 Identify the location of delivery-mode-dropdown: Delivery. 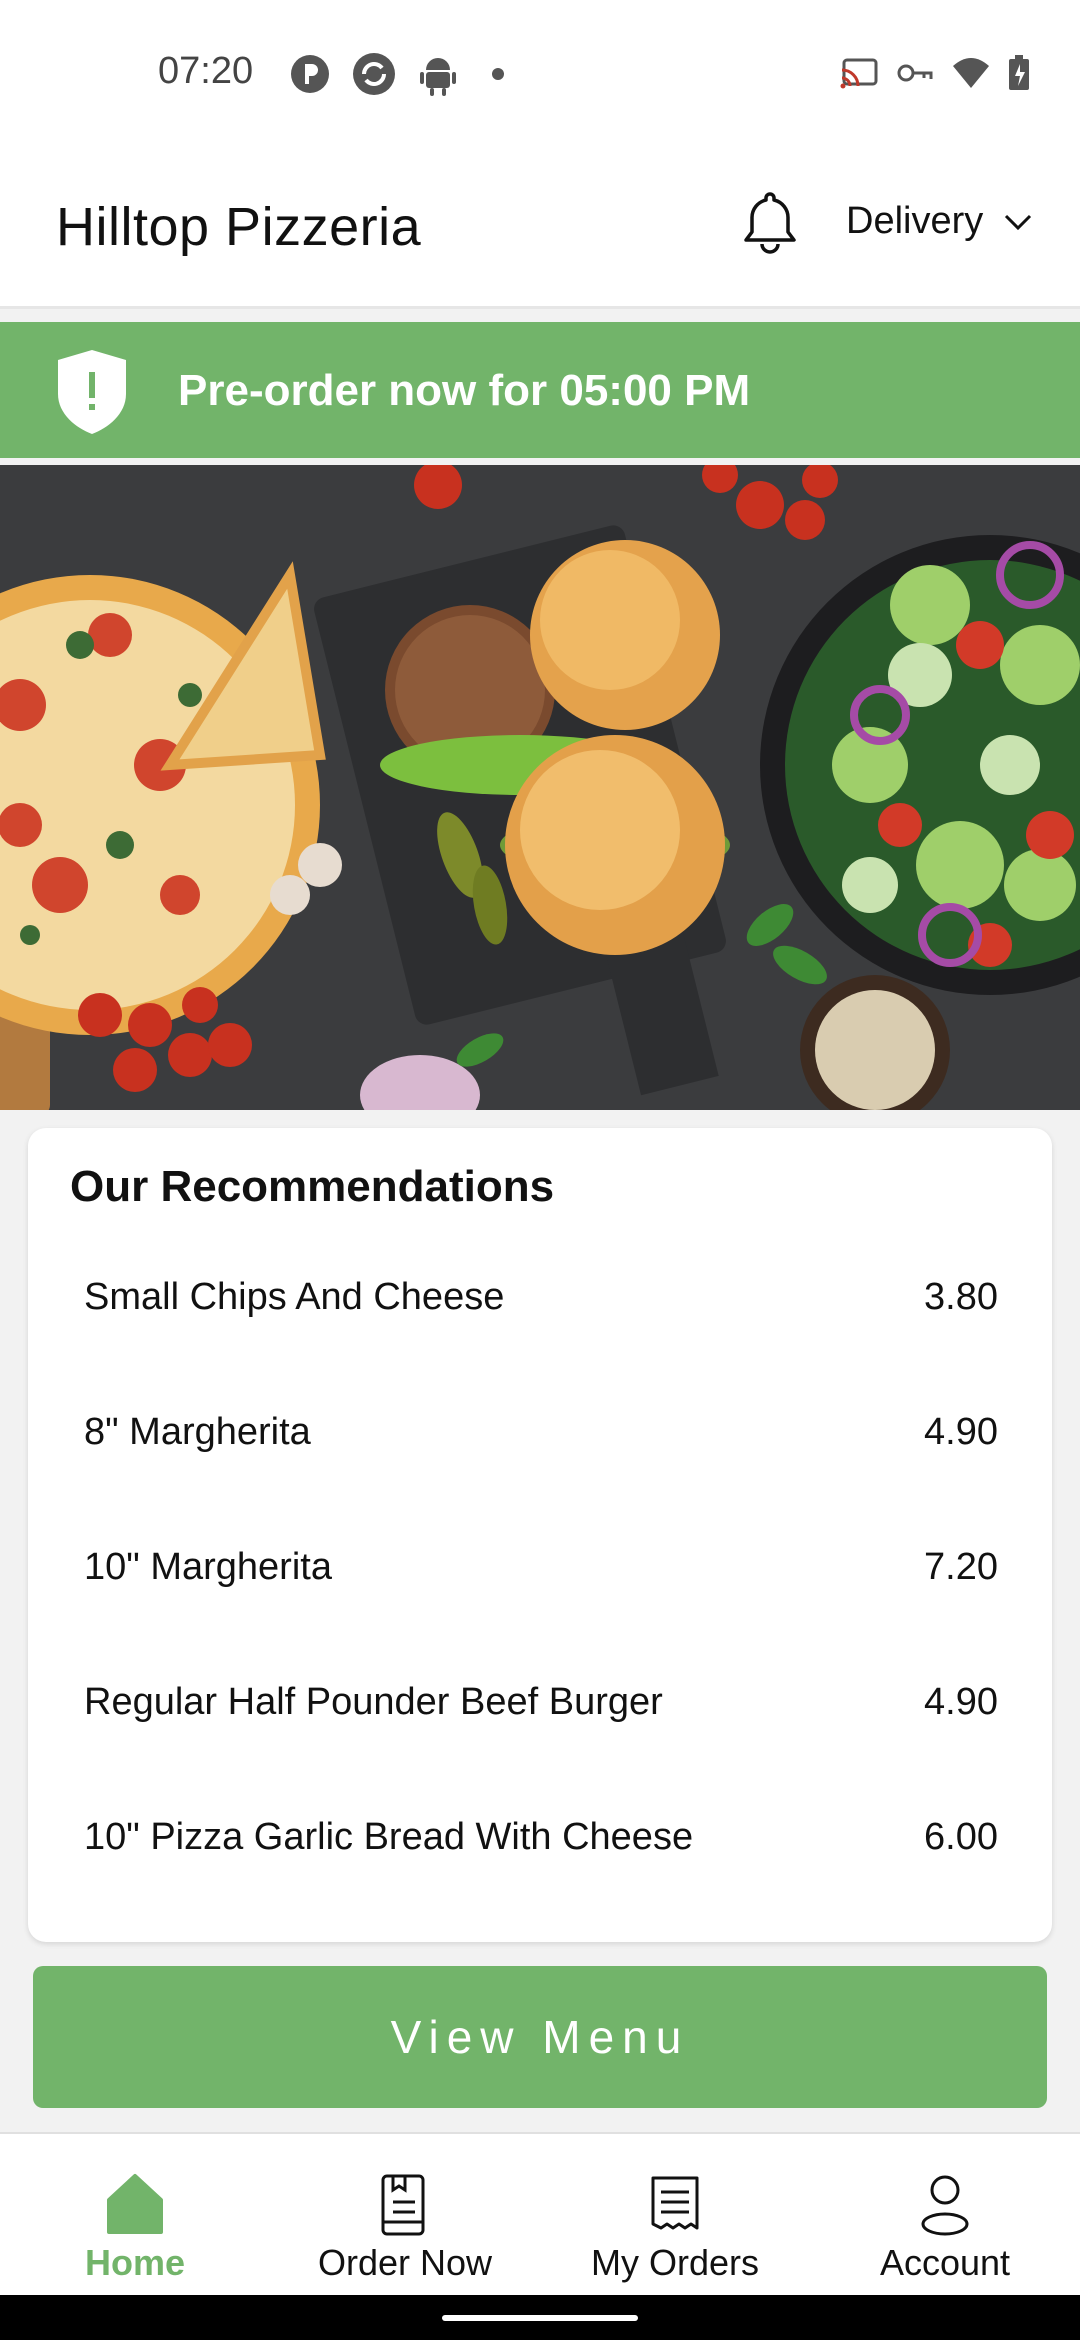
(939, 221).